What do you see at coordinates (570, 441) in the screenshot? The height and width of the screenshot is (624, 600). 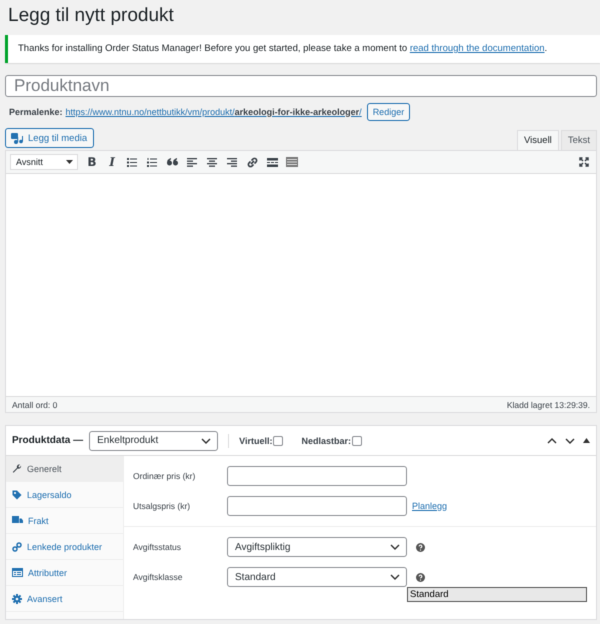 I see `move-down-icon` at bounding box center [570, 441].